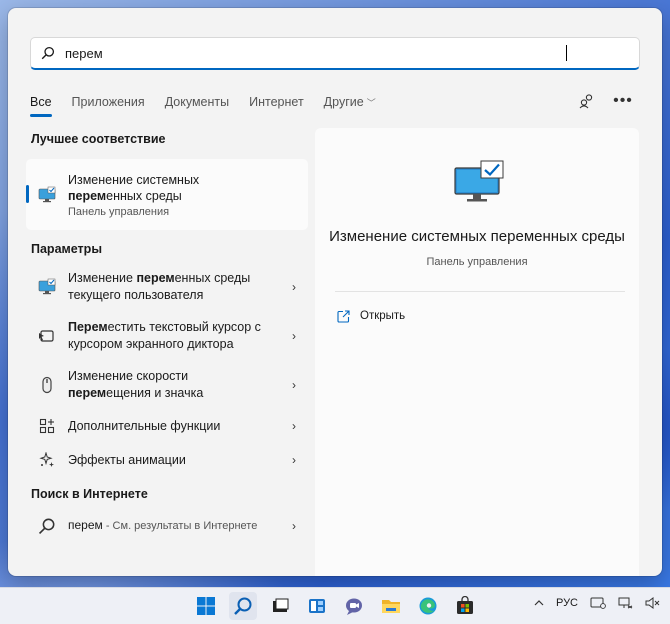 The width and height of the screenshot is (670, 624). Describe the element at coordinates (197, 102) in the screenshot. I see `tab-documents: Документы` at that location.